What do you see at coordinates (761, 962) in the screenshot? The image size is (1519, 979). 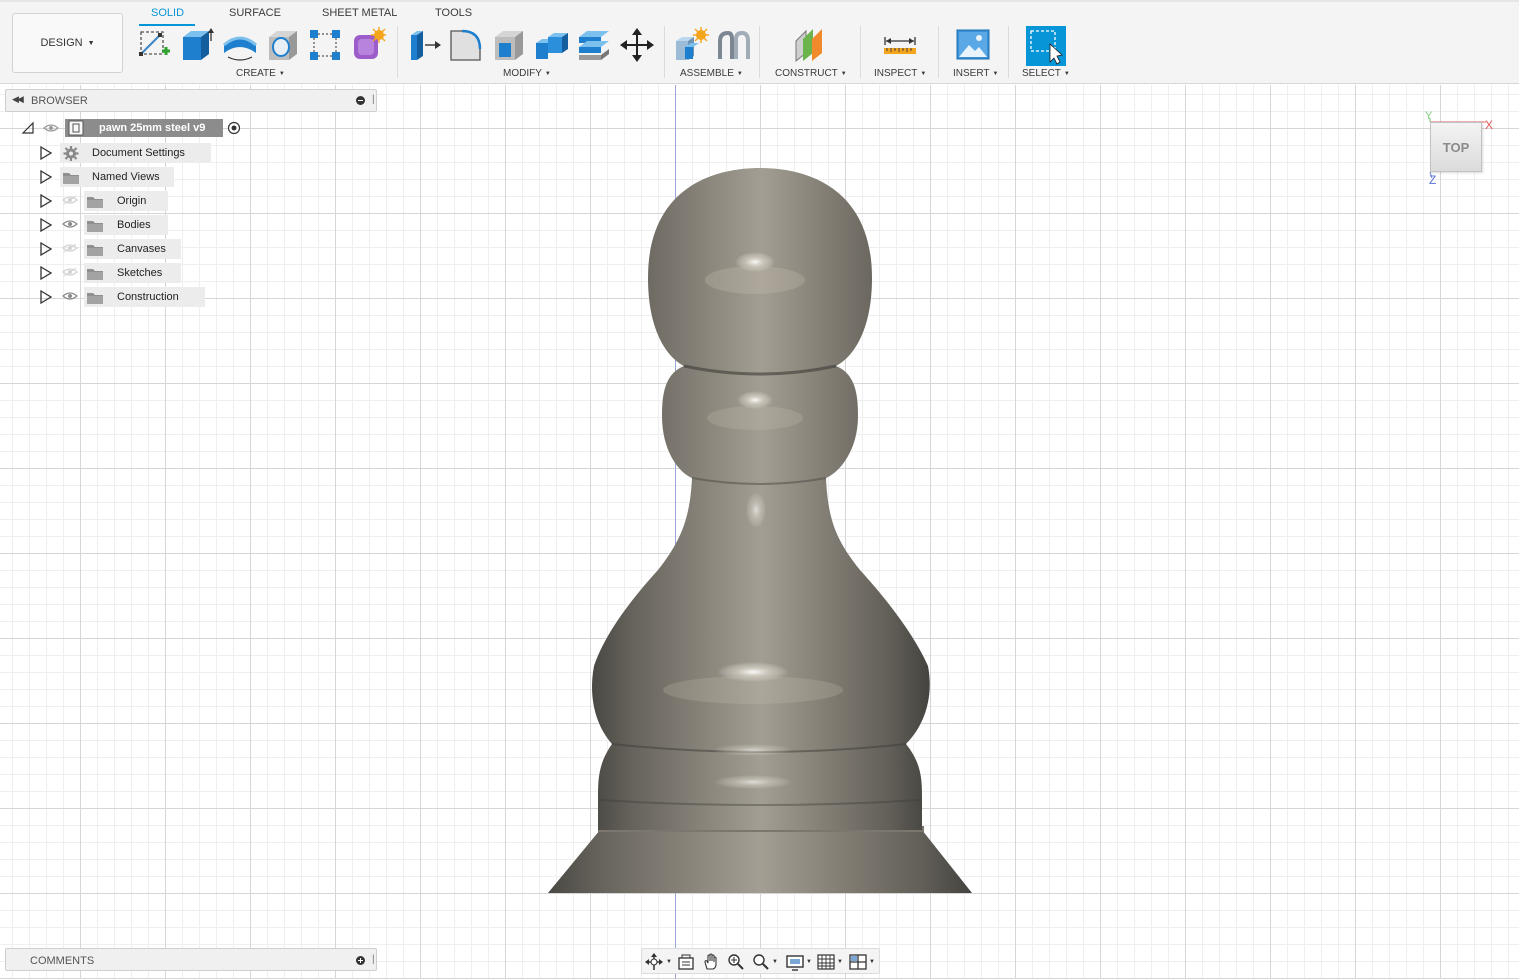 I see `zoom-button` at bounding box center [761, 962].